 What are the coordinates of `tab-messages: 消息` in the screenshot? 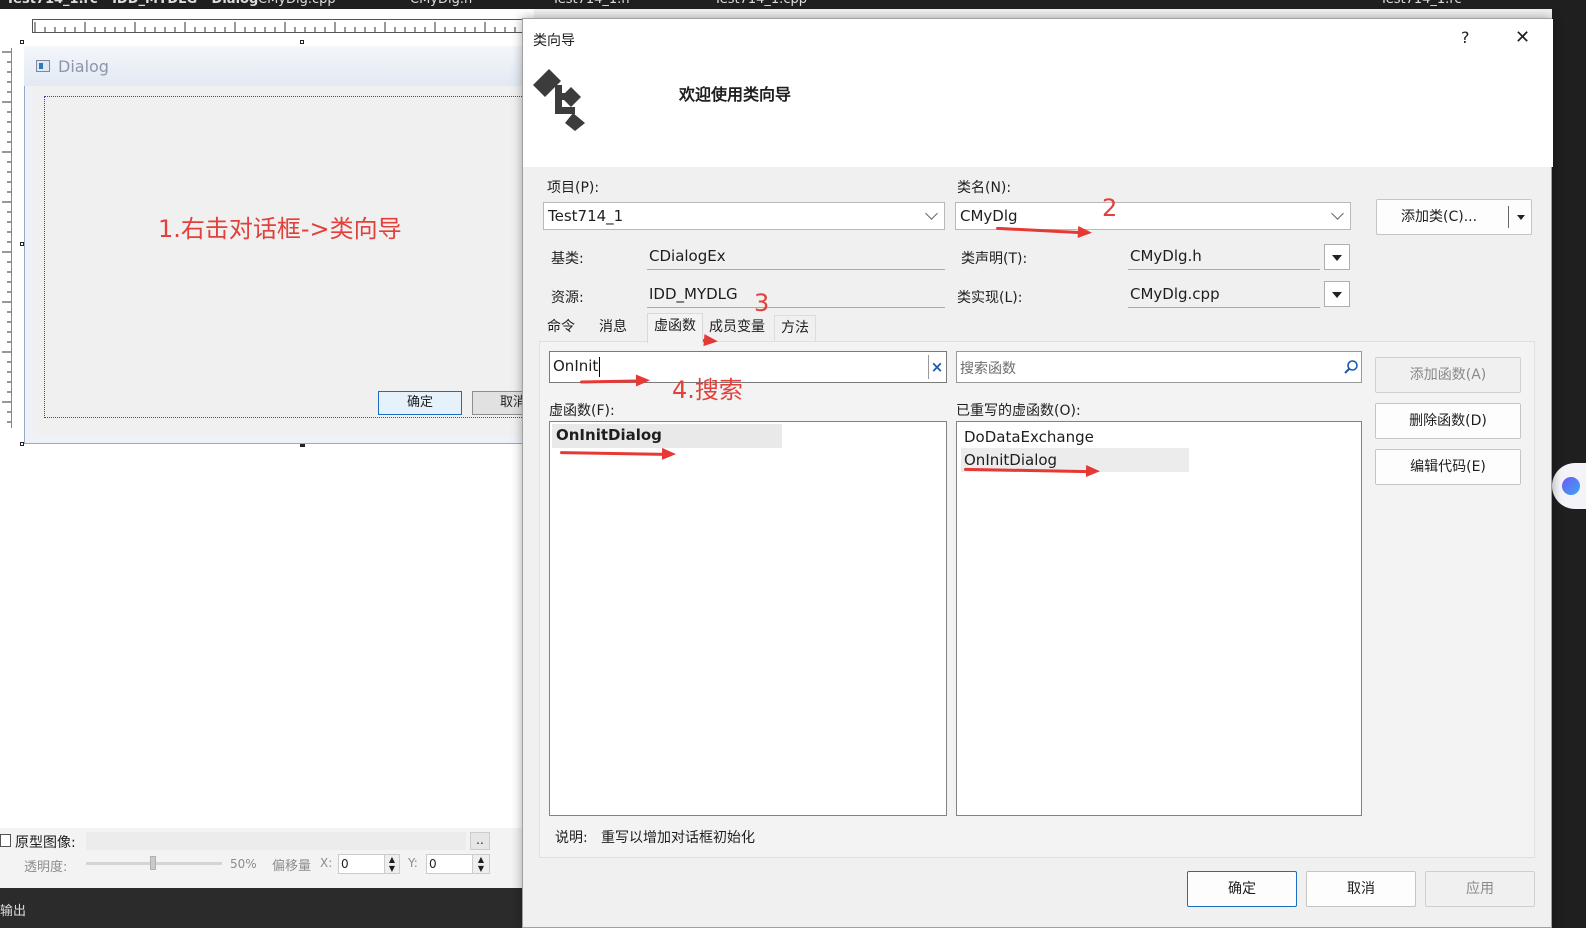 It's located at (613, 328).